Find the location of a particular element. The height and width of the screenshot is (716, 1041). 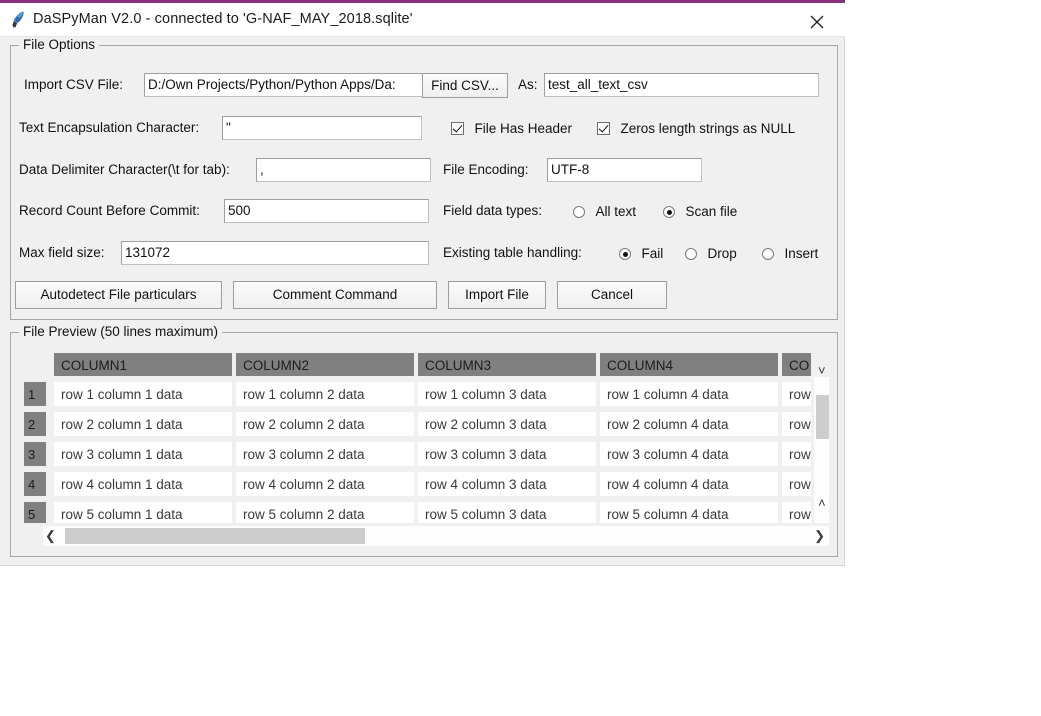

column-header: COLUMN4 is located at coordinates (689, 364).